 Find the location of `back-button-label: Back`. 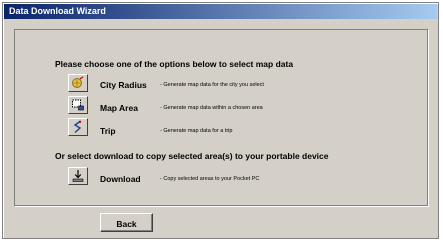

back-button-label: Back is located at coordinates (126, 224).